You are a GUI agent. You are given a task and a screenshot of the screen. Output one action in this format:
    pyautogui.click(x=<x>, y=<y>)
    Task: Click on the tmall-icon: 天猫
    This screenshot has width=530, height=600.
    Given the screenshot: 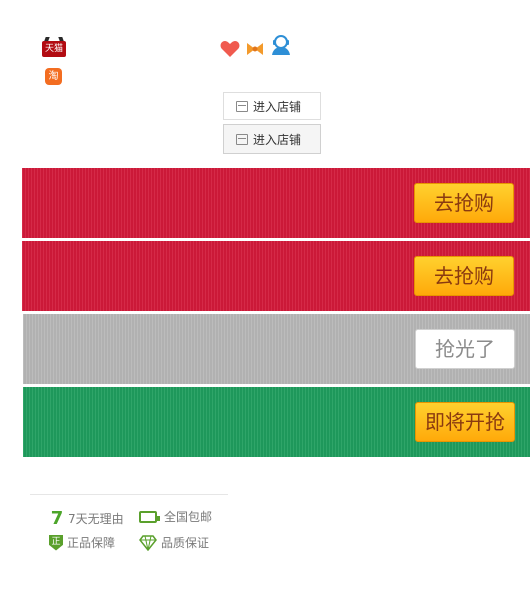 What is the action you would take?
    pyautogui.click(x=54, y=49)
    